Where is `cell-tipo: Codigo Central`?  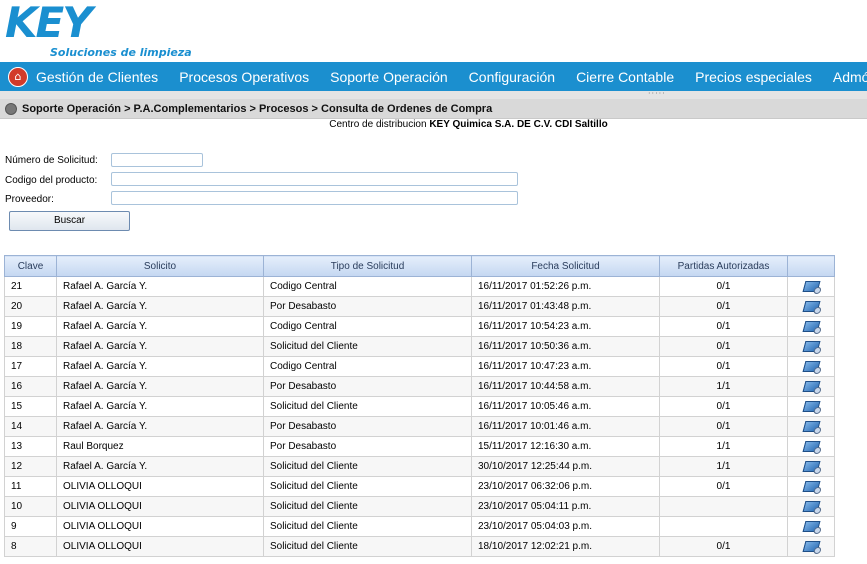
cell-tipo: Codigo Central is located at coordinates (367, 326).